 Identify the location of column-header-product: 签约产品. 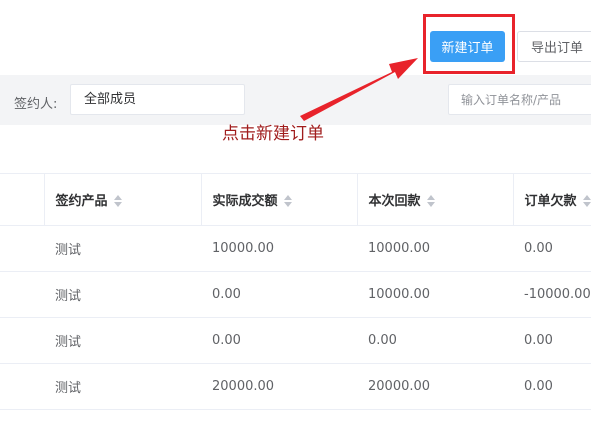
(122, 199).